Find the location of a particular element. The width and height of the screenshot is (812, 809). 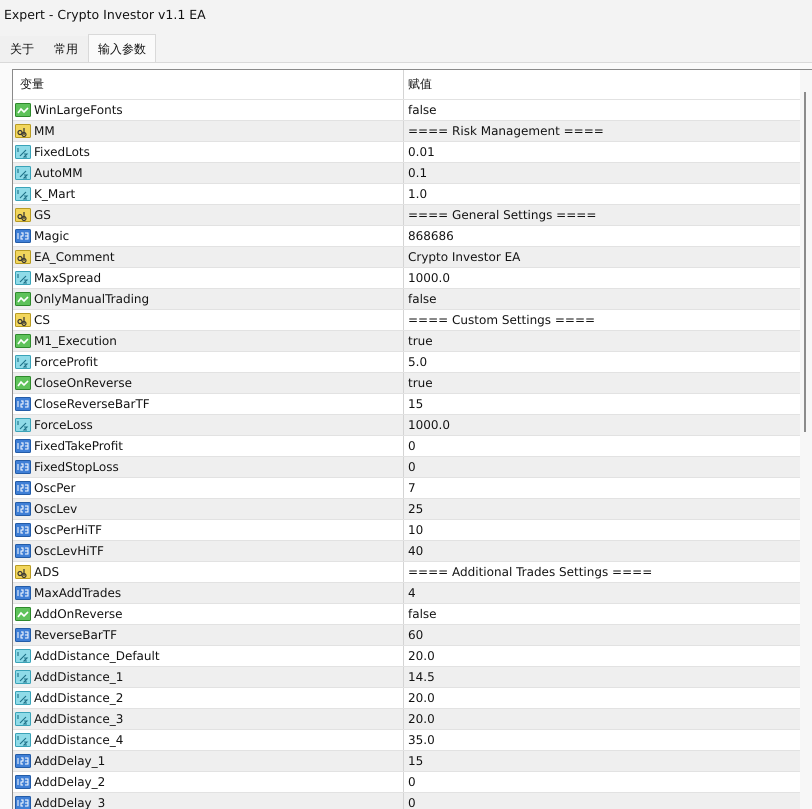

parameter-name: FixedLots is located at coordinates (62, 152).